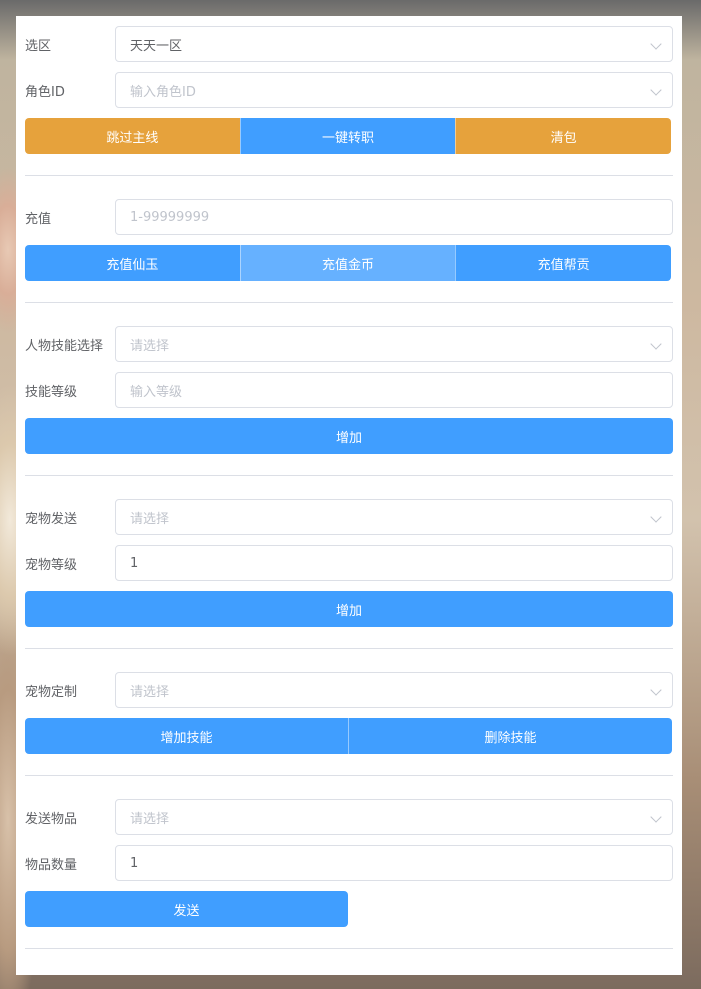 This screenshot has width=701, height=989. I want to click on clear-bag-button: 清包, so click(563, 136).